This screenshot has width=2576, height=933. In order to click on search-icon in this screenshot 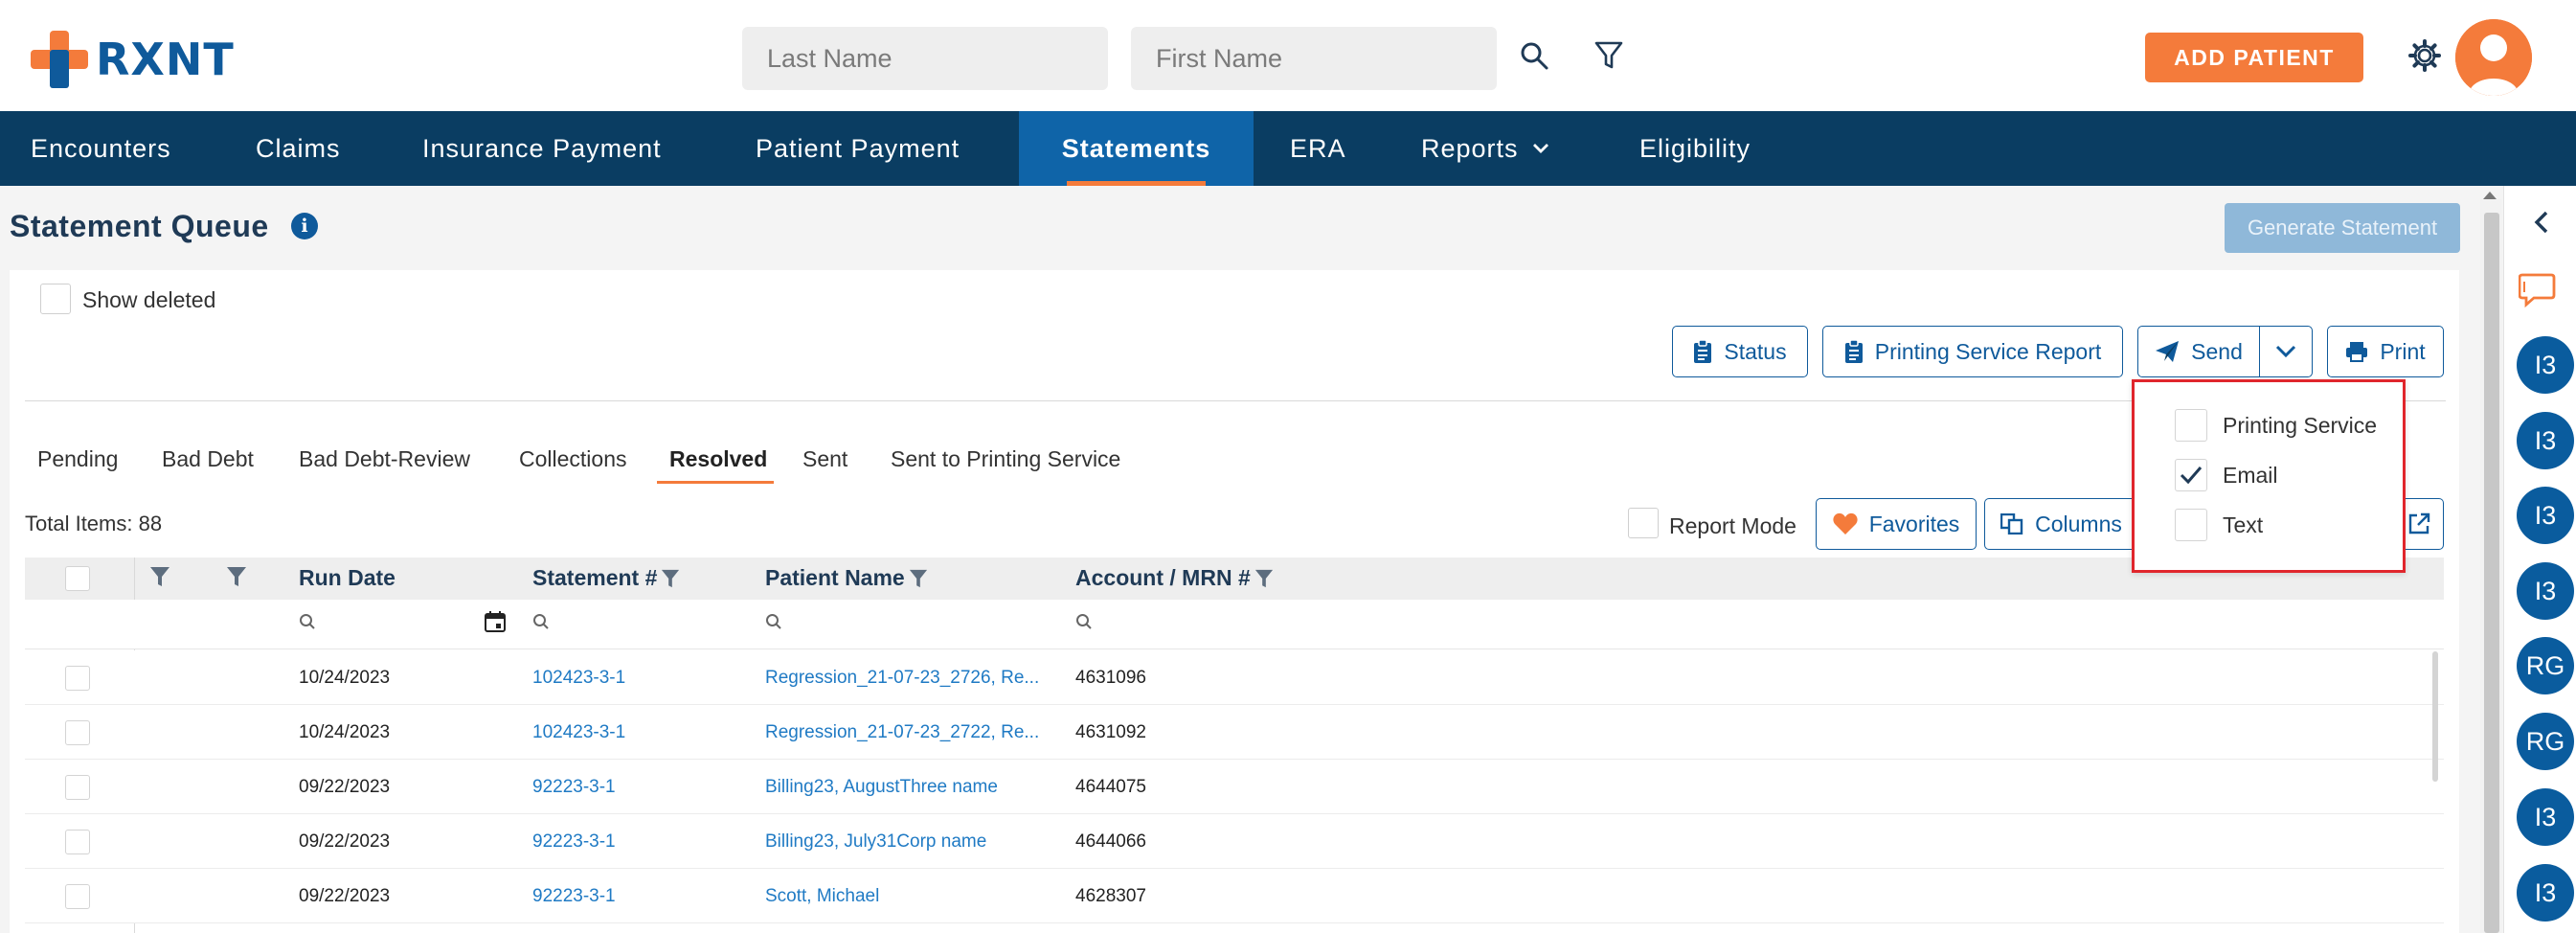, I will do `click(1534, 55)`.